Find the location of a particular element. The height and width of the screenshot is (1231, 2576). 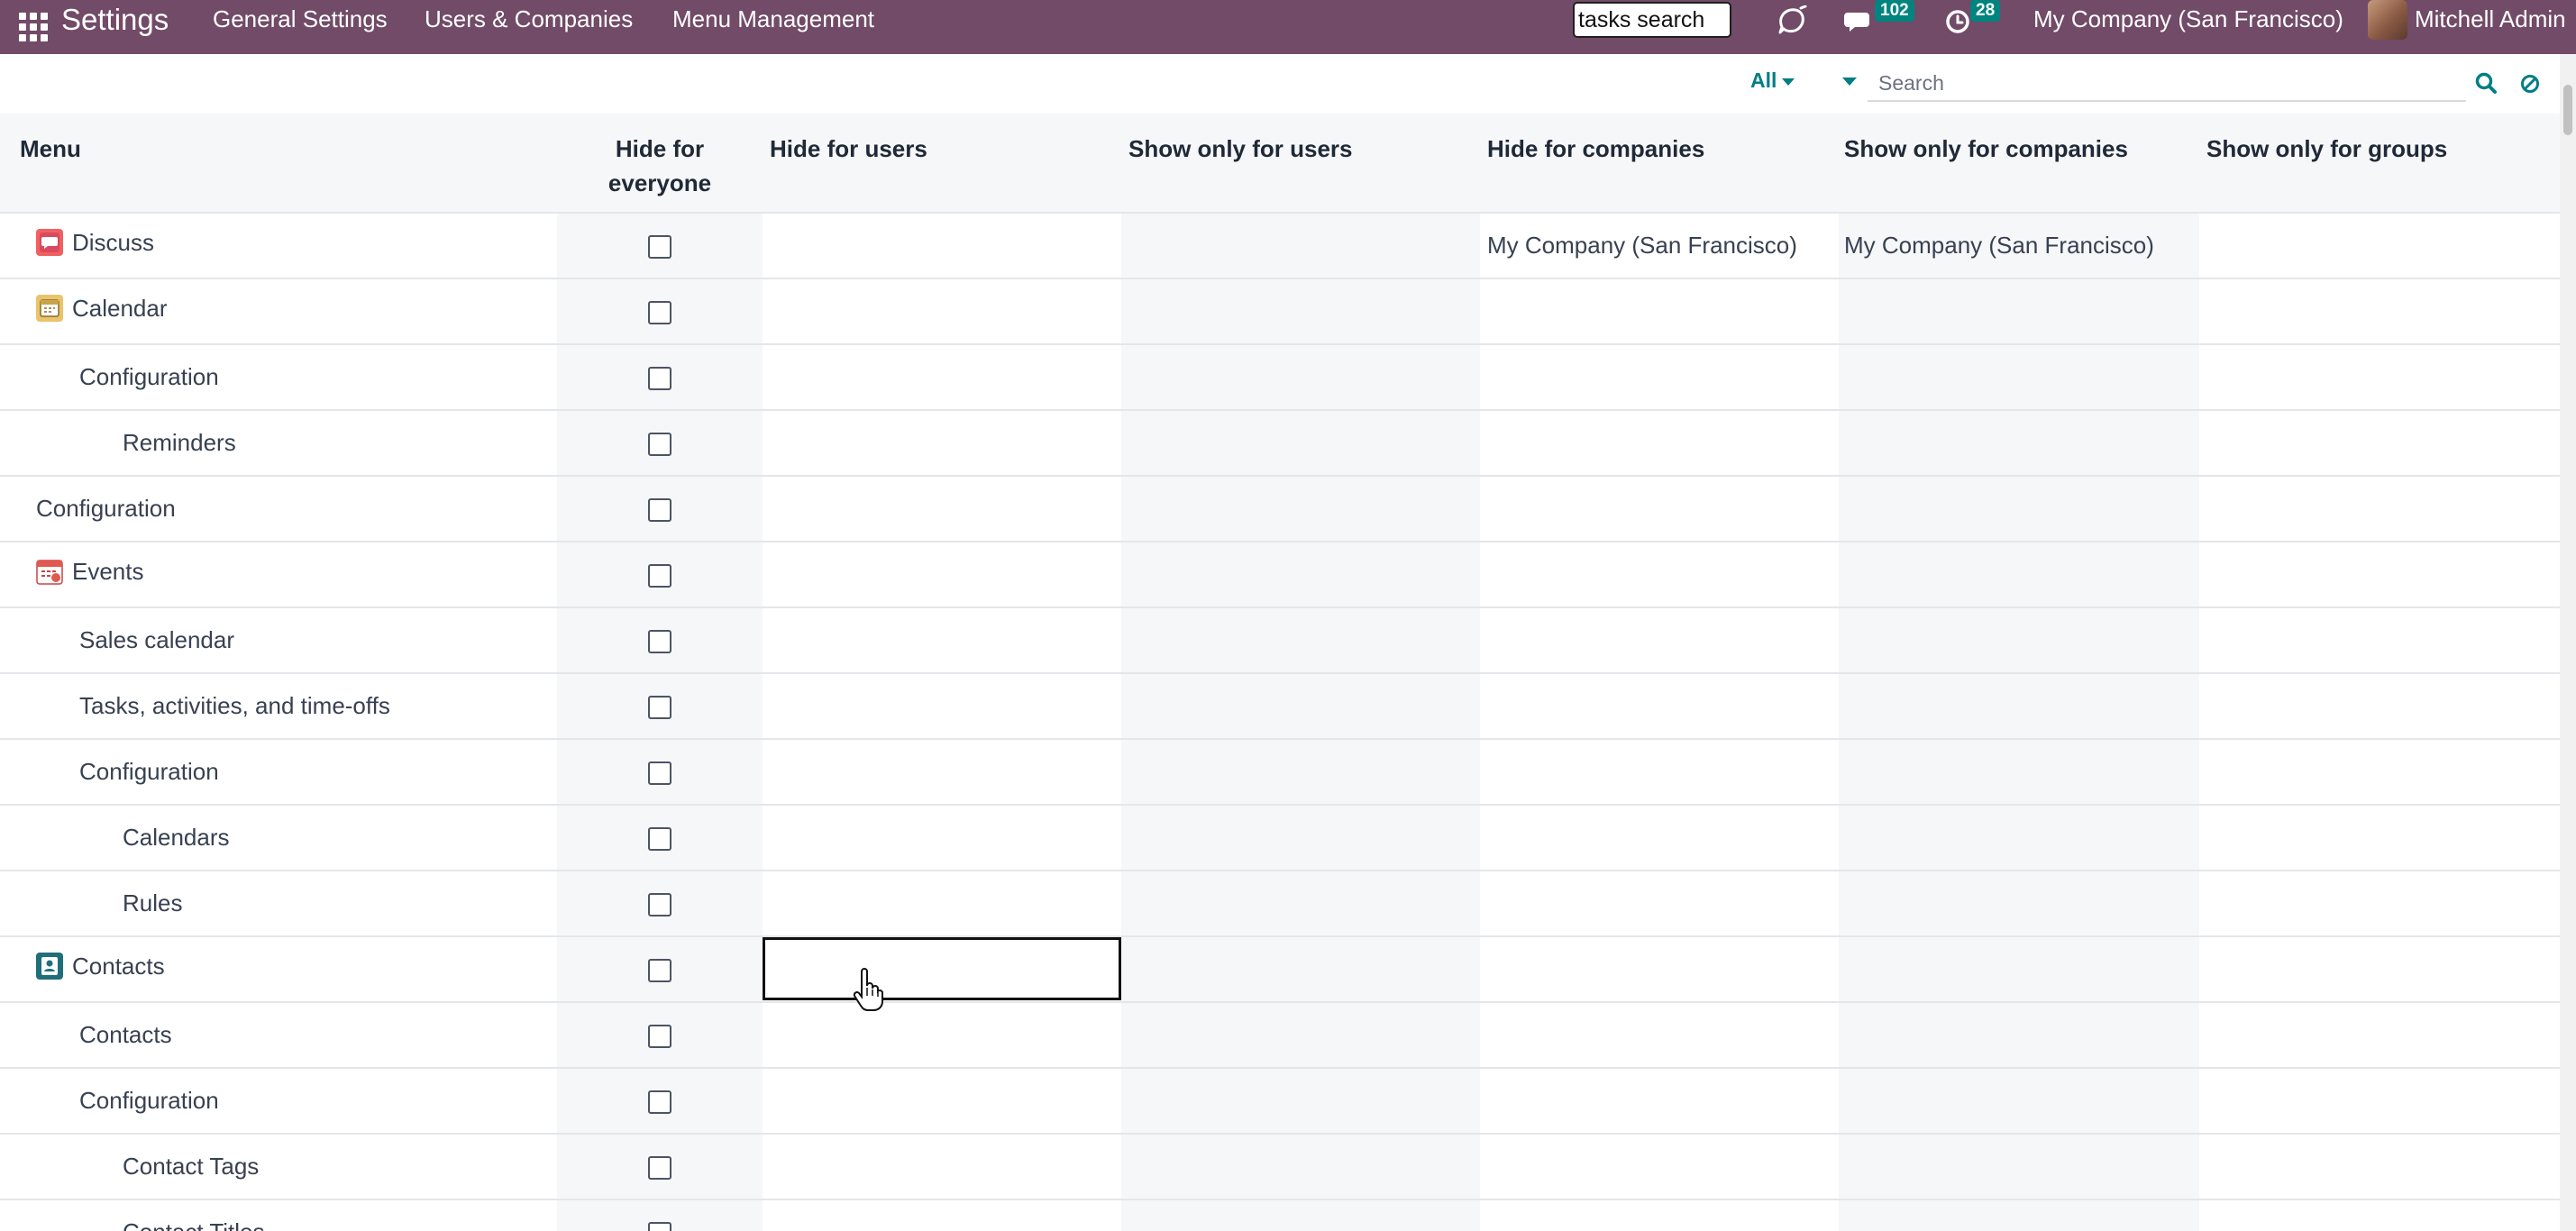

user-avatar is located at coordinates (2387, 20).